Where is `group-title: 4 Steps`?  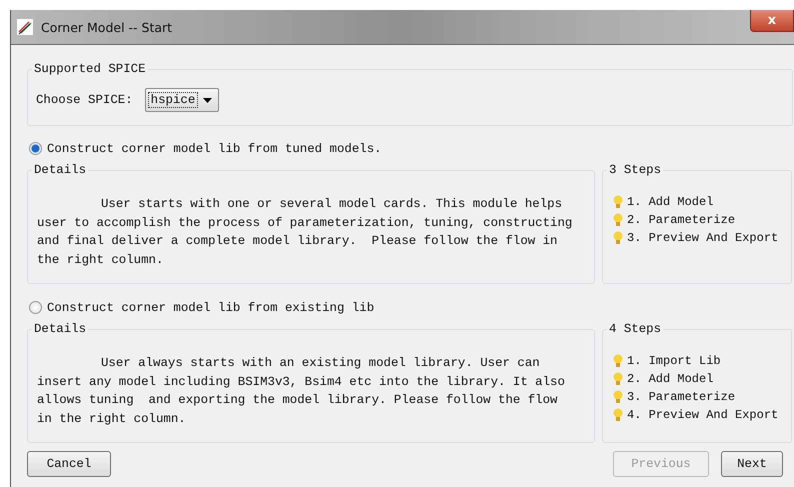
group-title: 4 Steps is located at coordinates (635, 329).